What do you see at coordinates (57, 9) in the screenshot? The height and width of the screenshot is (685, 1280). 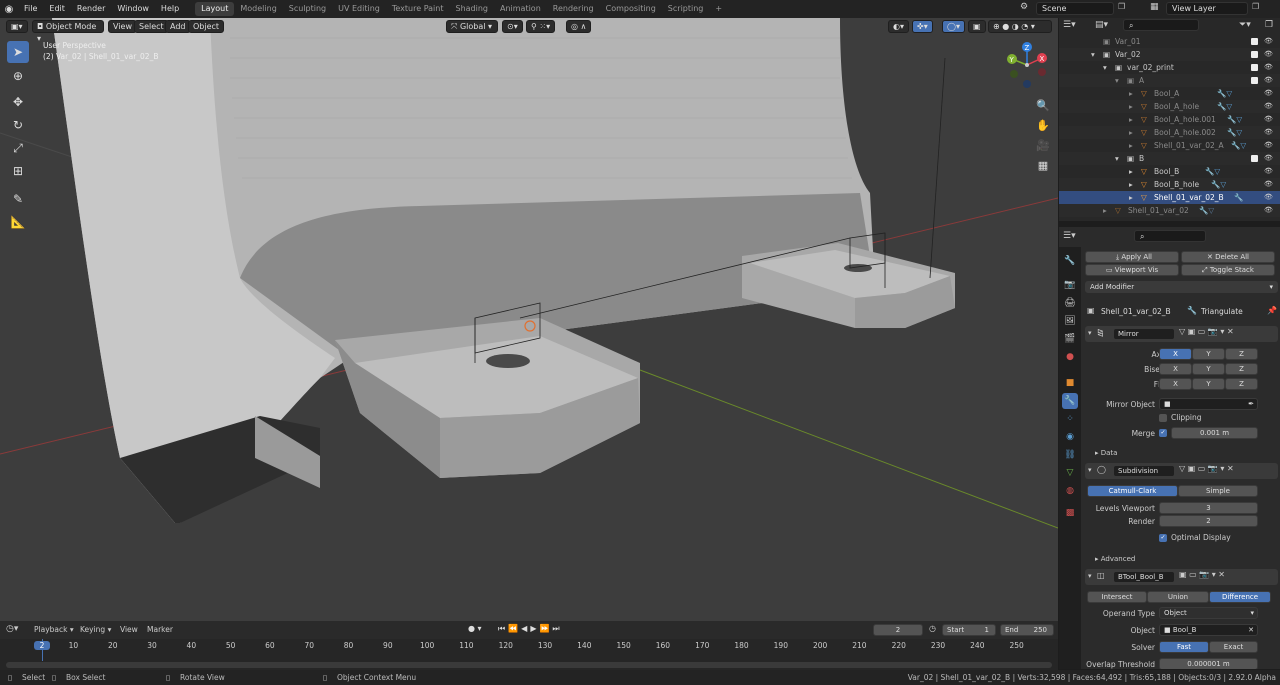 I see `menu-edit: Edit` at bounding box center [57, 9].